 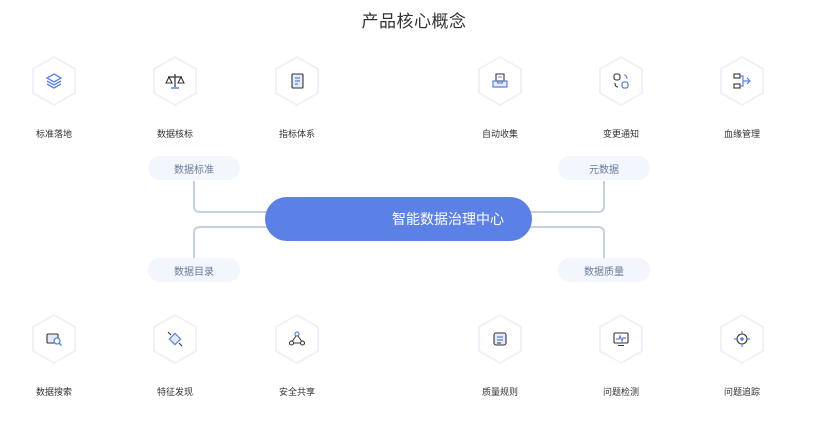 I want to click on feature-label: 自动收集, so click(x=499, y=135).